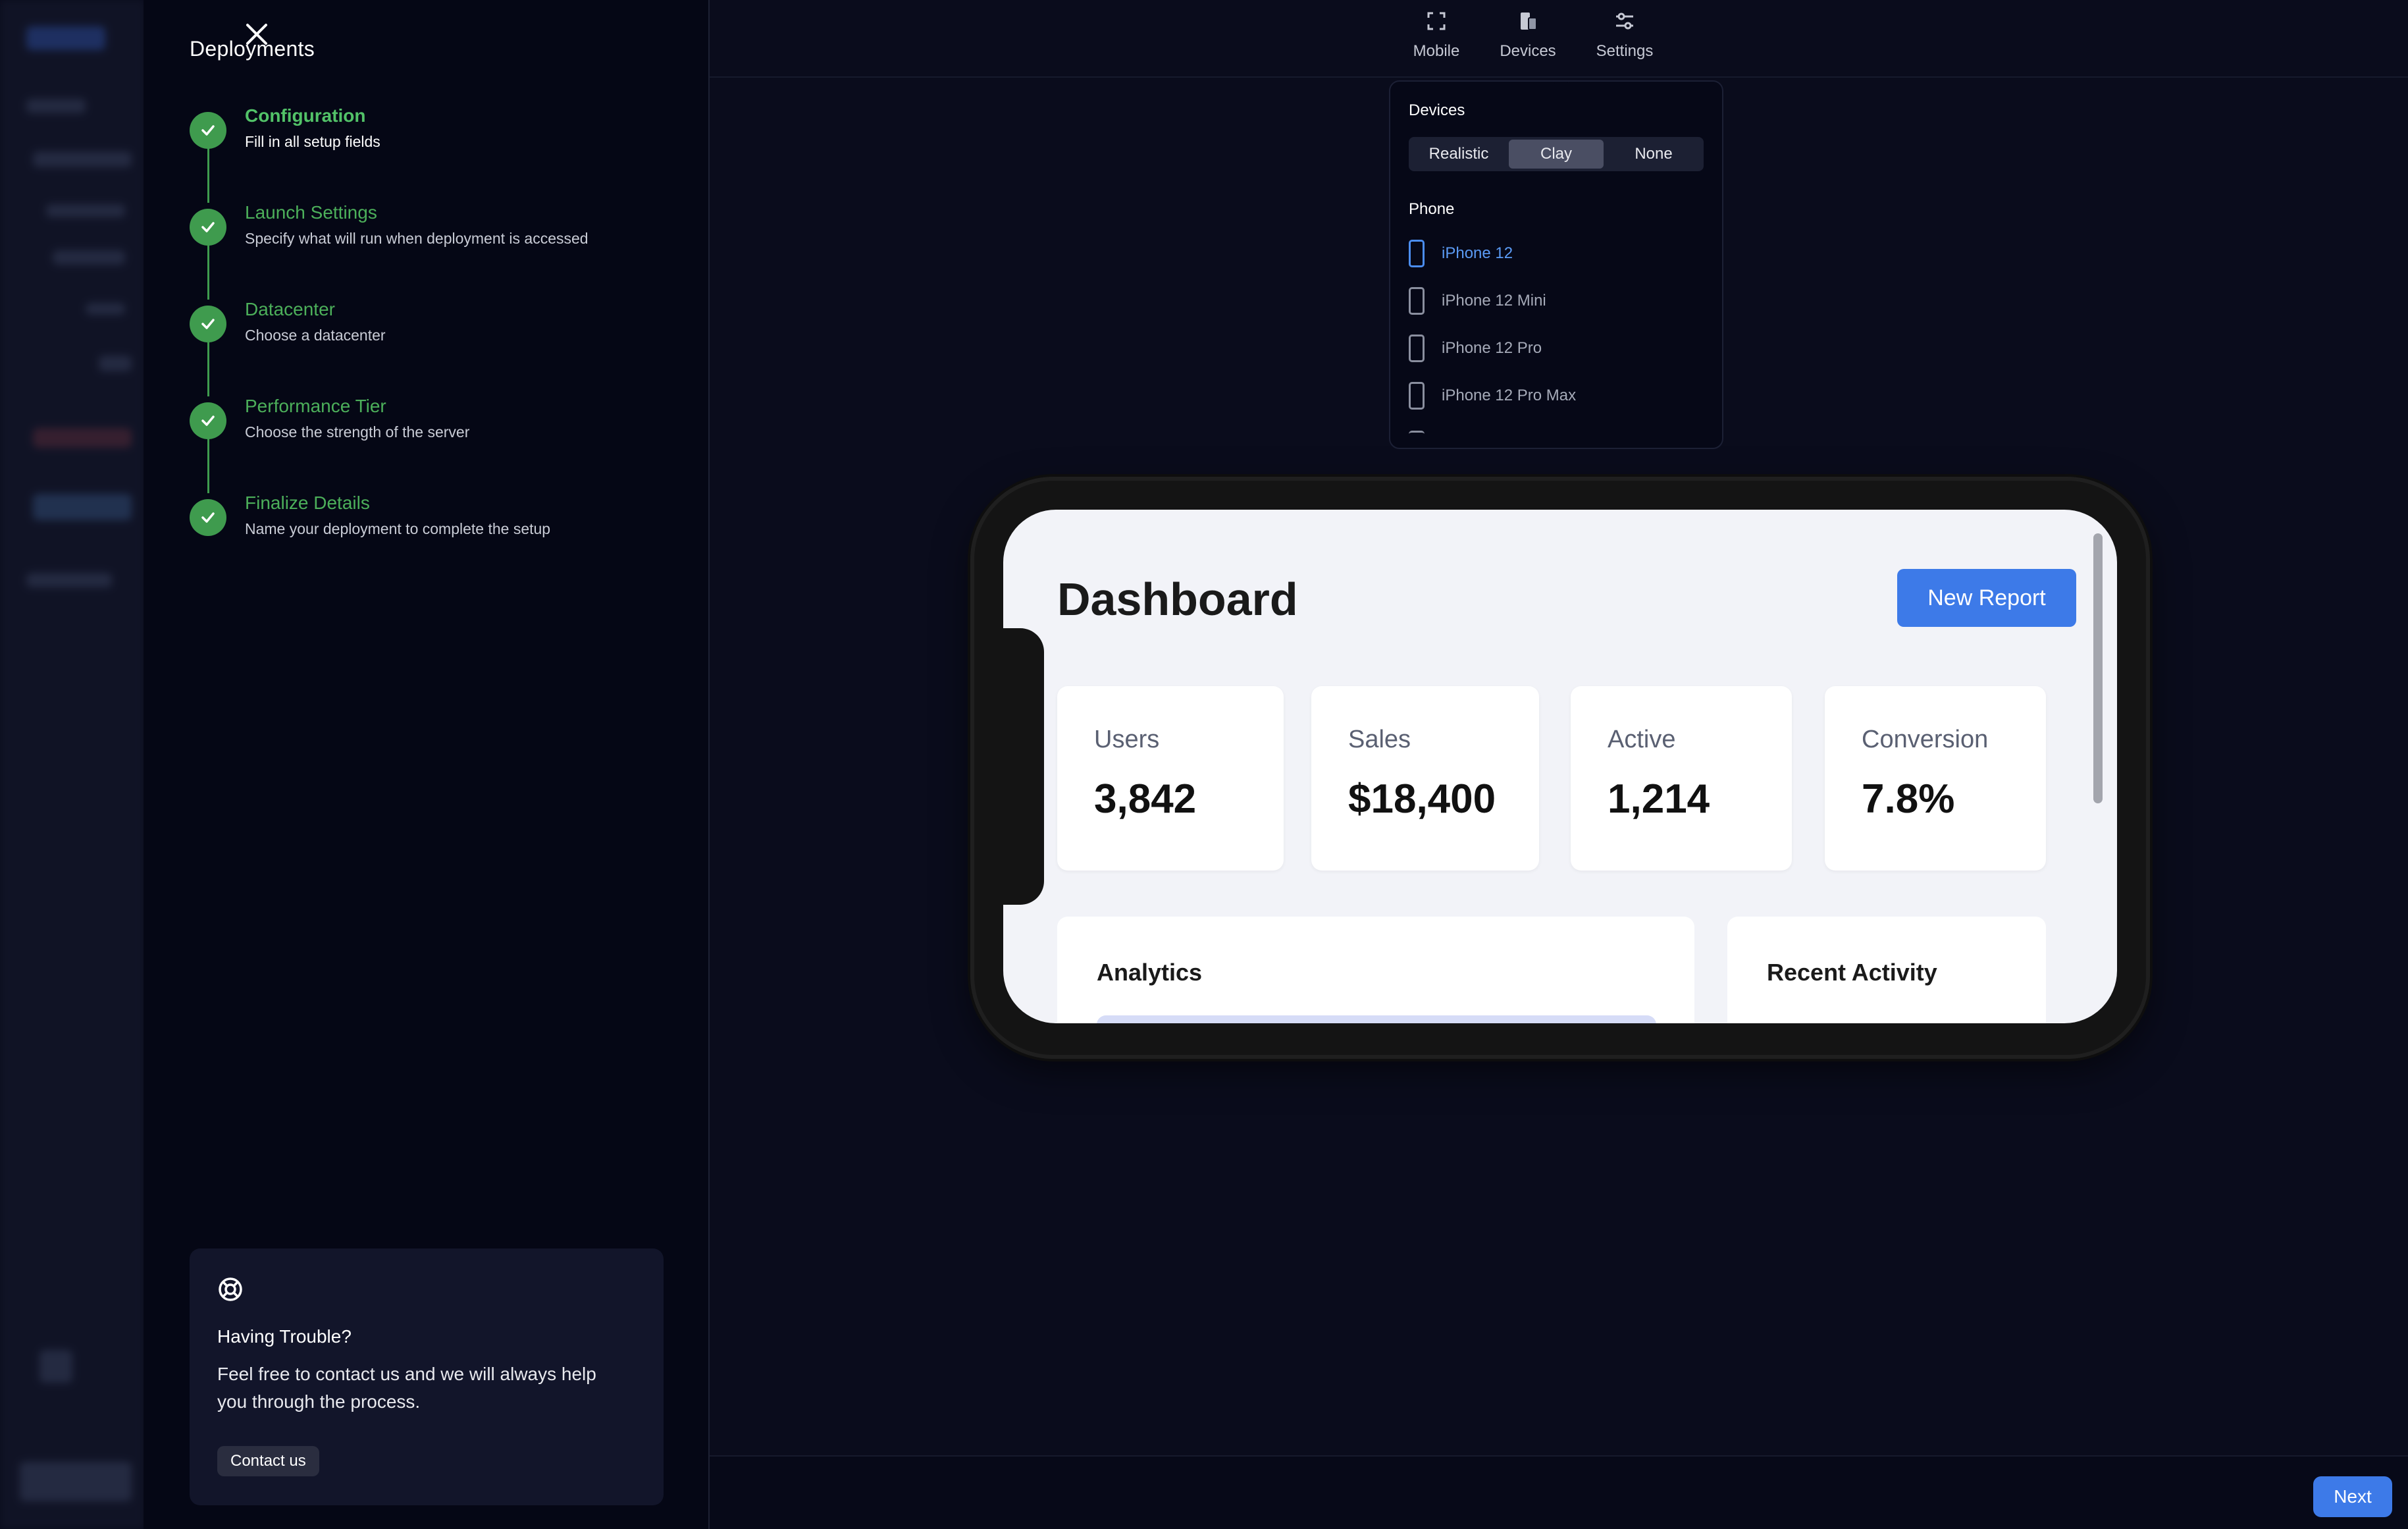 The height and width of the screenshot is (1529, 2408). I want to click on frame-style-selector: Realistic Clay None, so click(1557, 154).